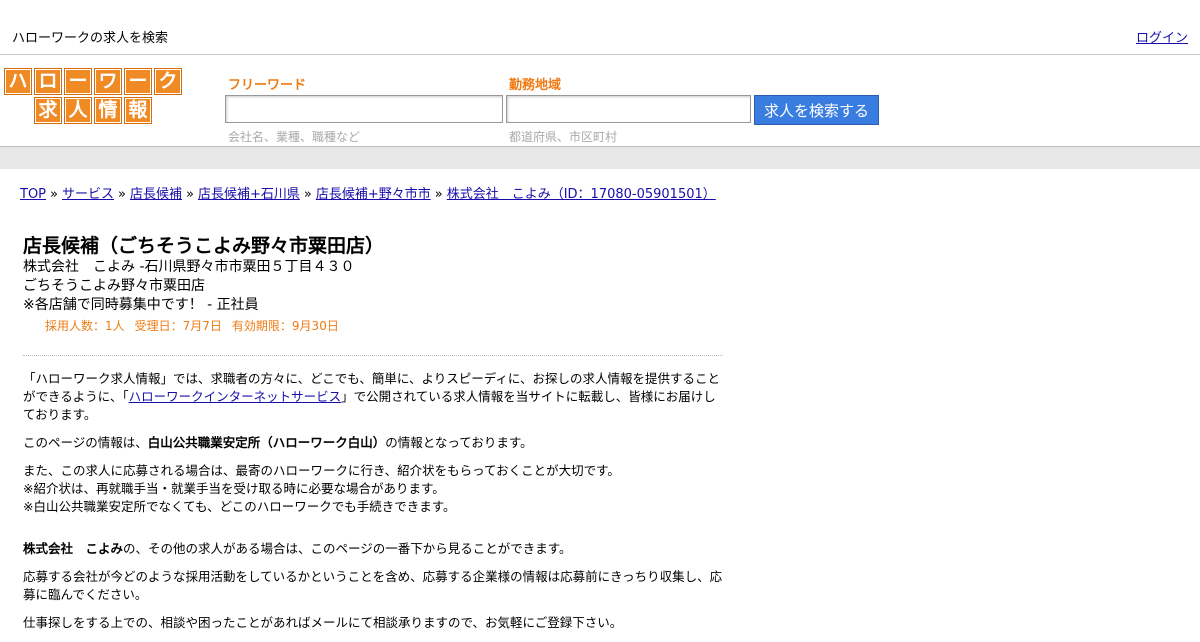  What do you see at coordinates (266, 442) in the screenshot?
I see `office-name: 白山公共職業安定所（ハローワーク白山）` at bounding box center [266, 442].